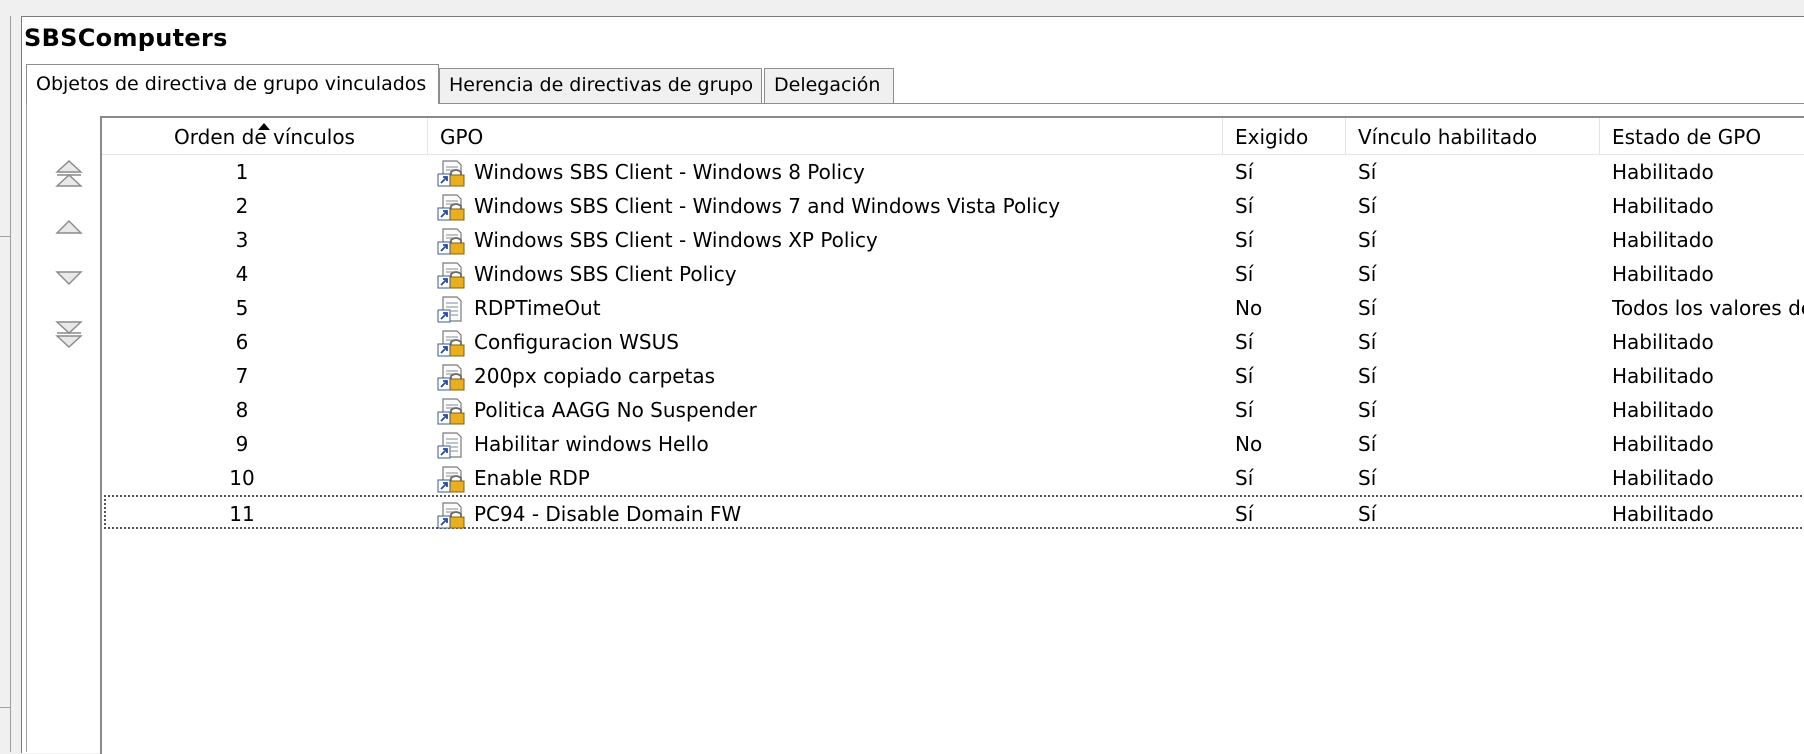 The image size is (1804, 754). What do you see at coordinates (1473, 136) in the screenshot?
I see `column-header-link-enabled: Vínculo habilitado` at bounding box center [1473, 136].